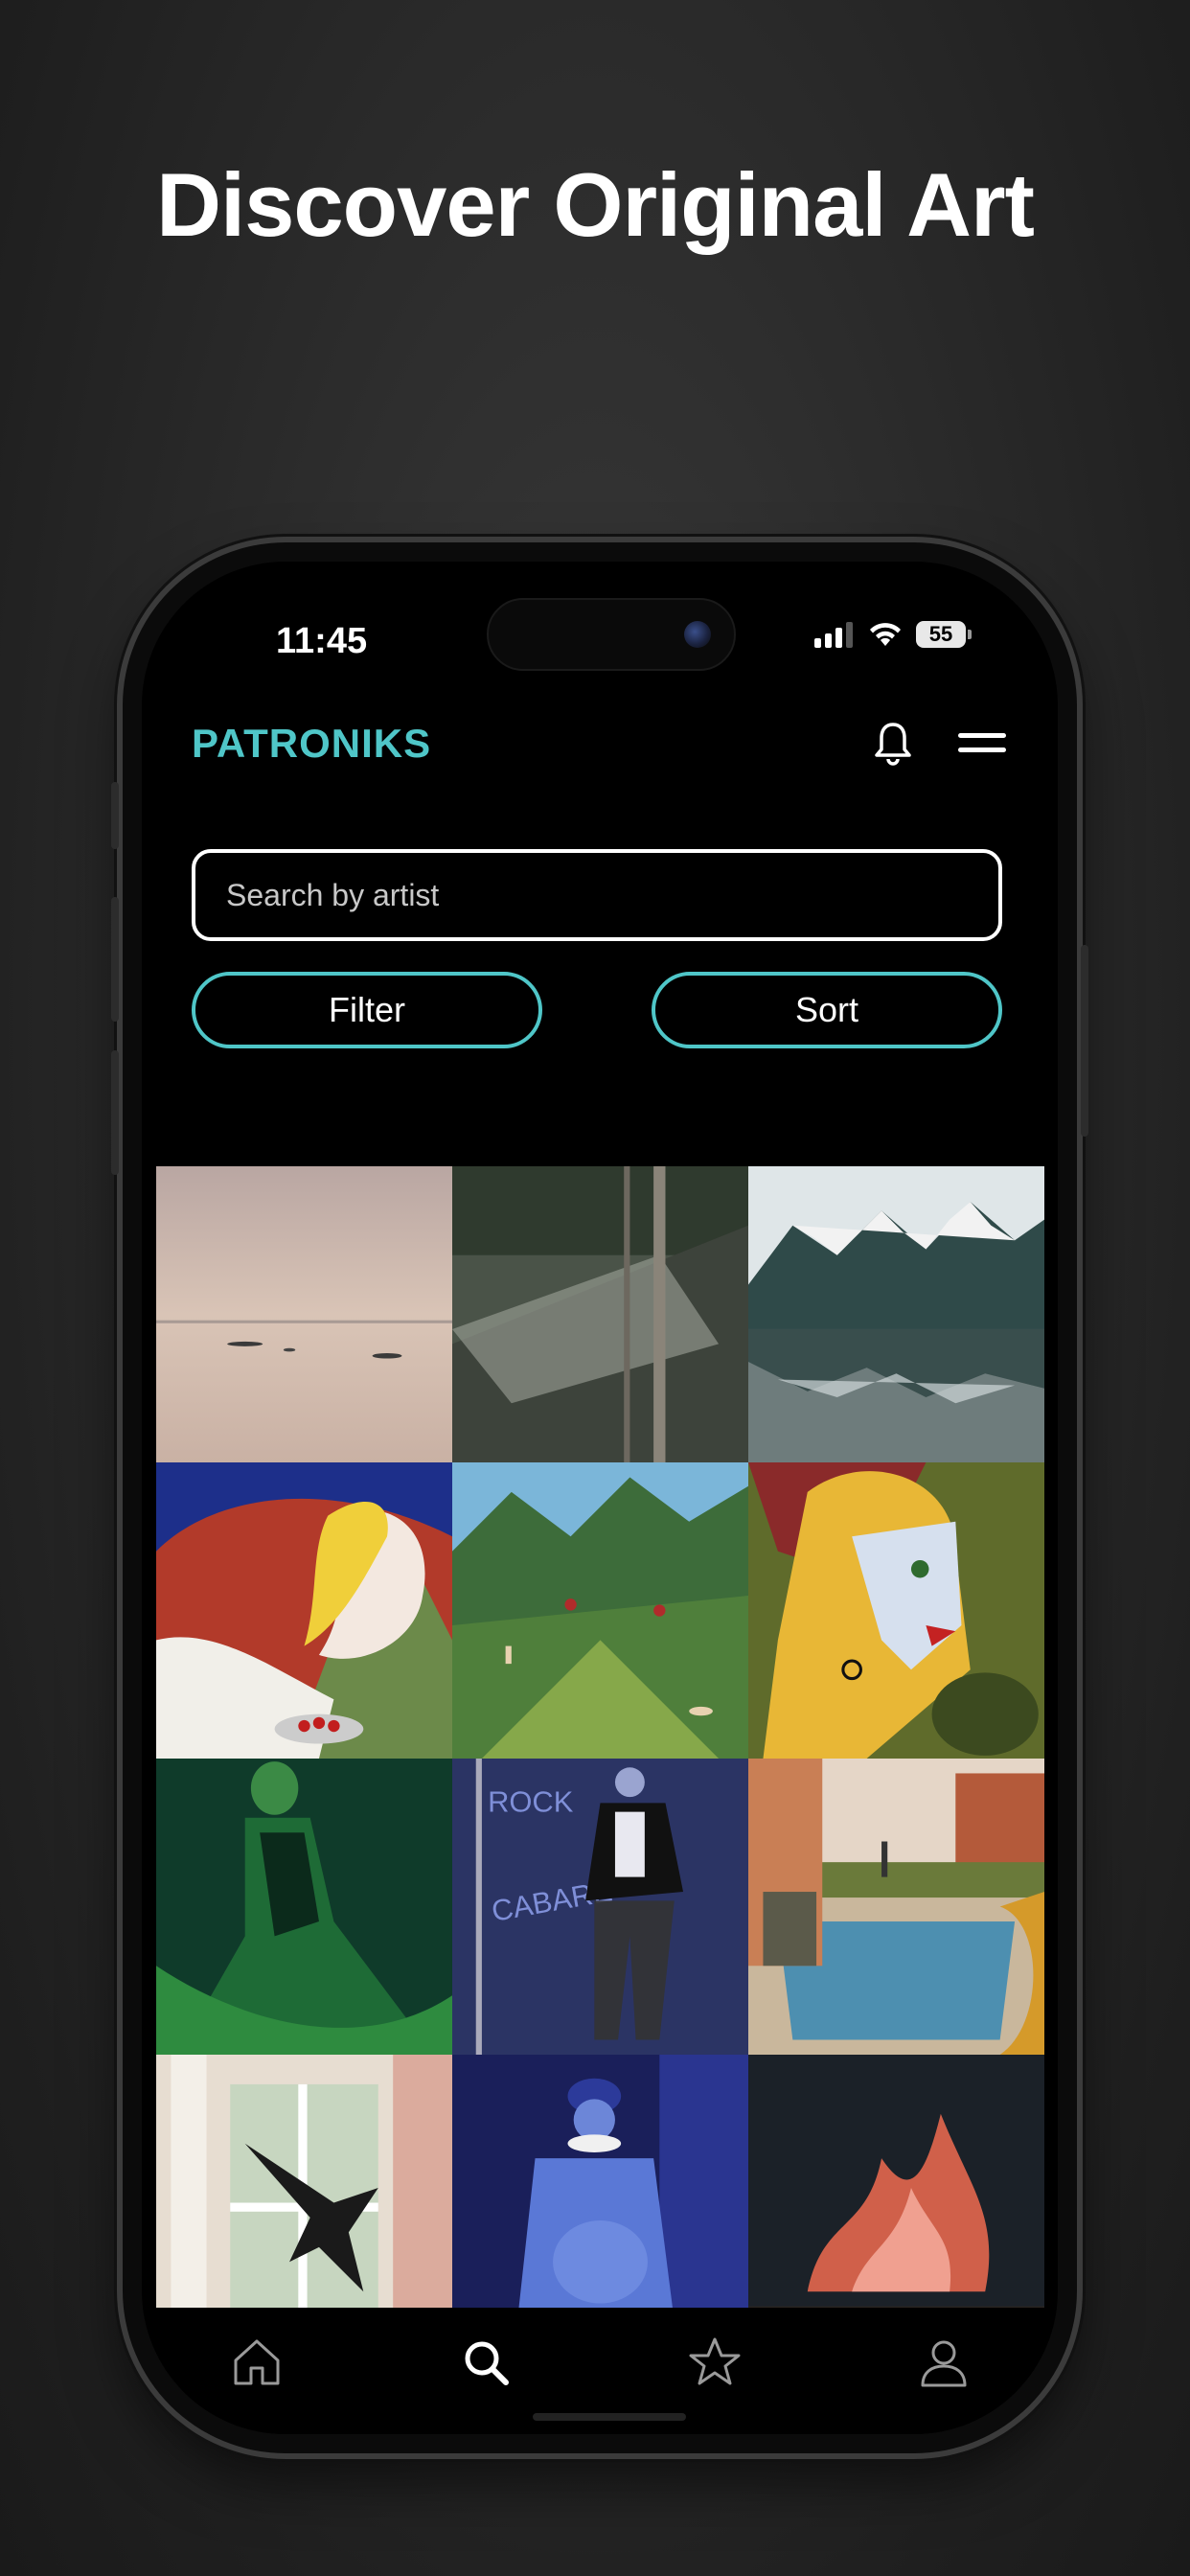 Image resolution: width=1190 pixels, height=2576 pixels. I want to click on artwork-forest-net, so click(600, 1314).